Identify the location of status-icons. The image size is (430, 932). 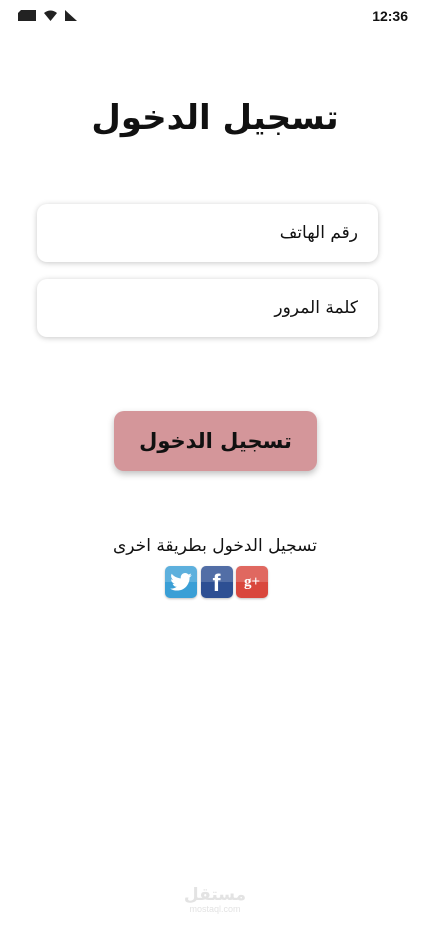
(47, 15).